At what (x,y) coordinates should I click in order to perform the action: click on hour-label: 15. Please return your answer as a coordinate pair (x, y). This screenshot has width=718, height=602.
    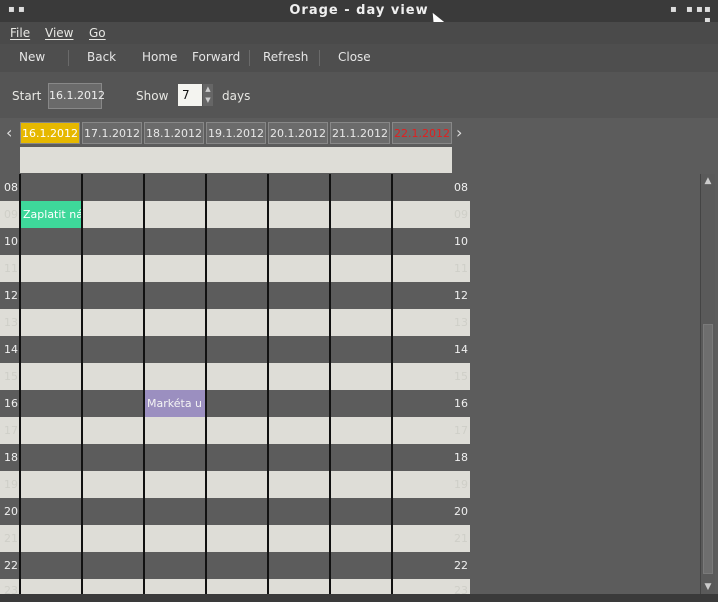
    Looking at the image, I should click on (11, 376).